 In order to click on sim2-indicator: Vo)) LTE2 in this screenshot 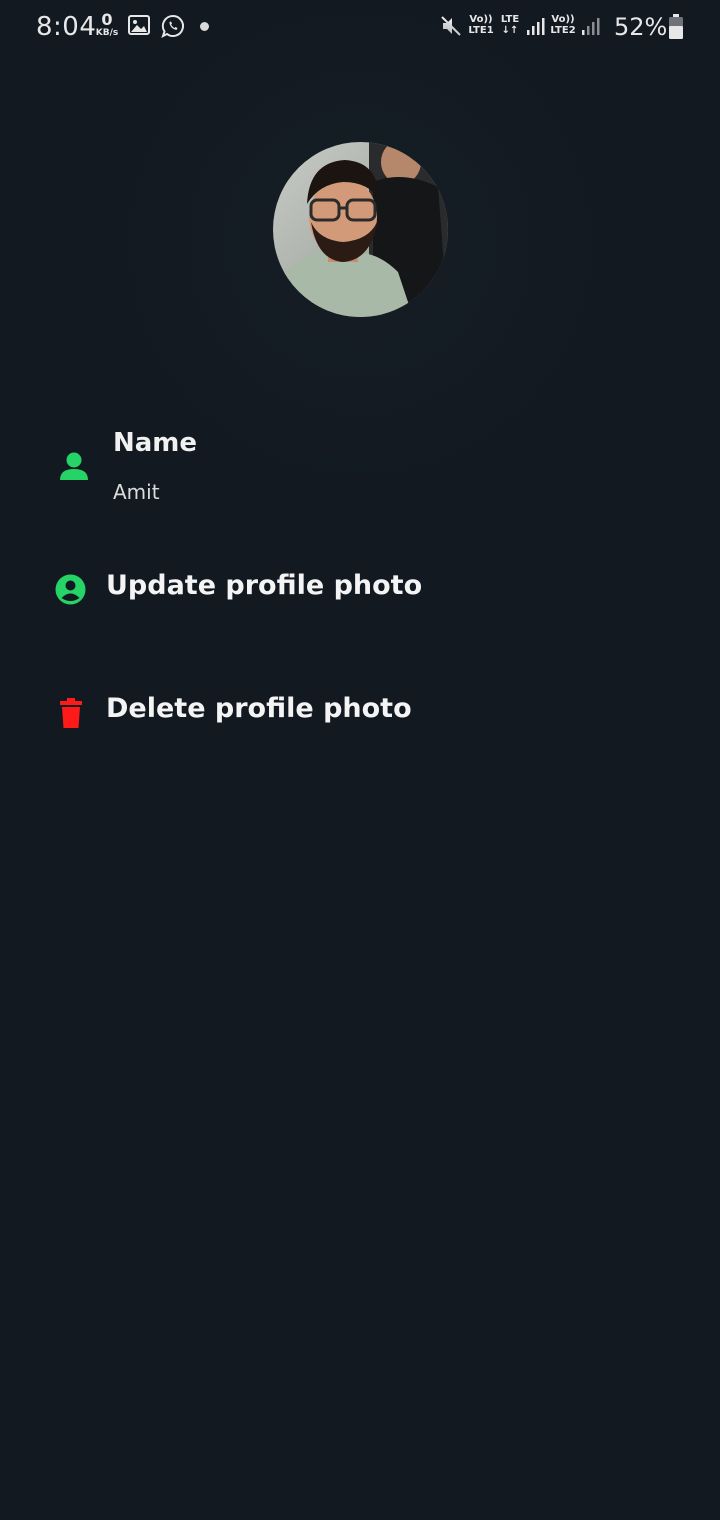, I will do `click(563, 25)`.